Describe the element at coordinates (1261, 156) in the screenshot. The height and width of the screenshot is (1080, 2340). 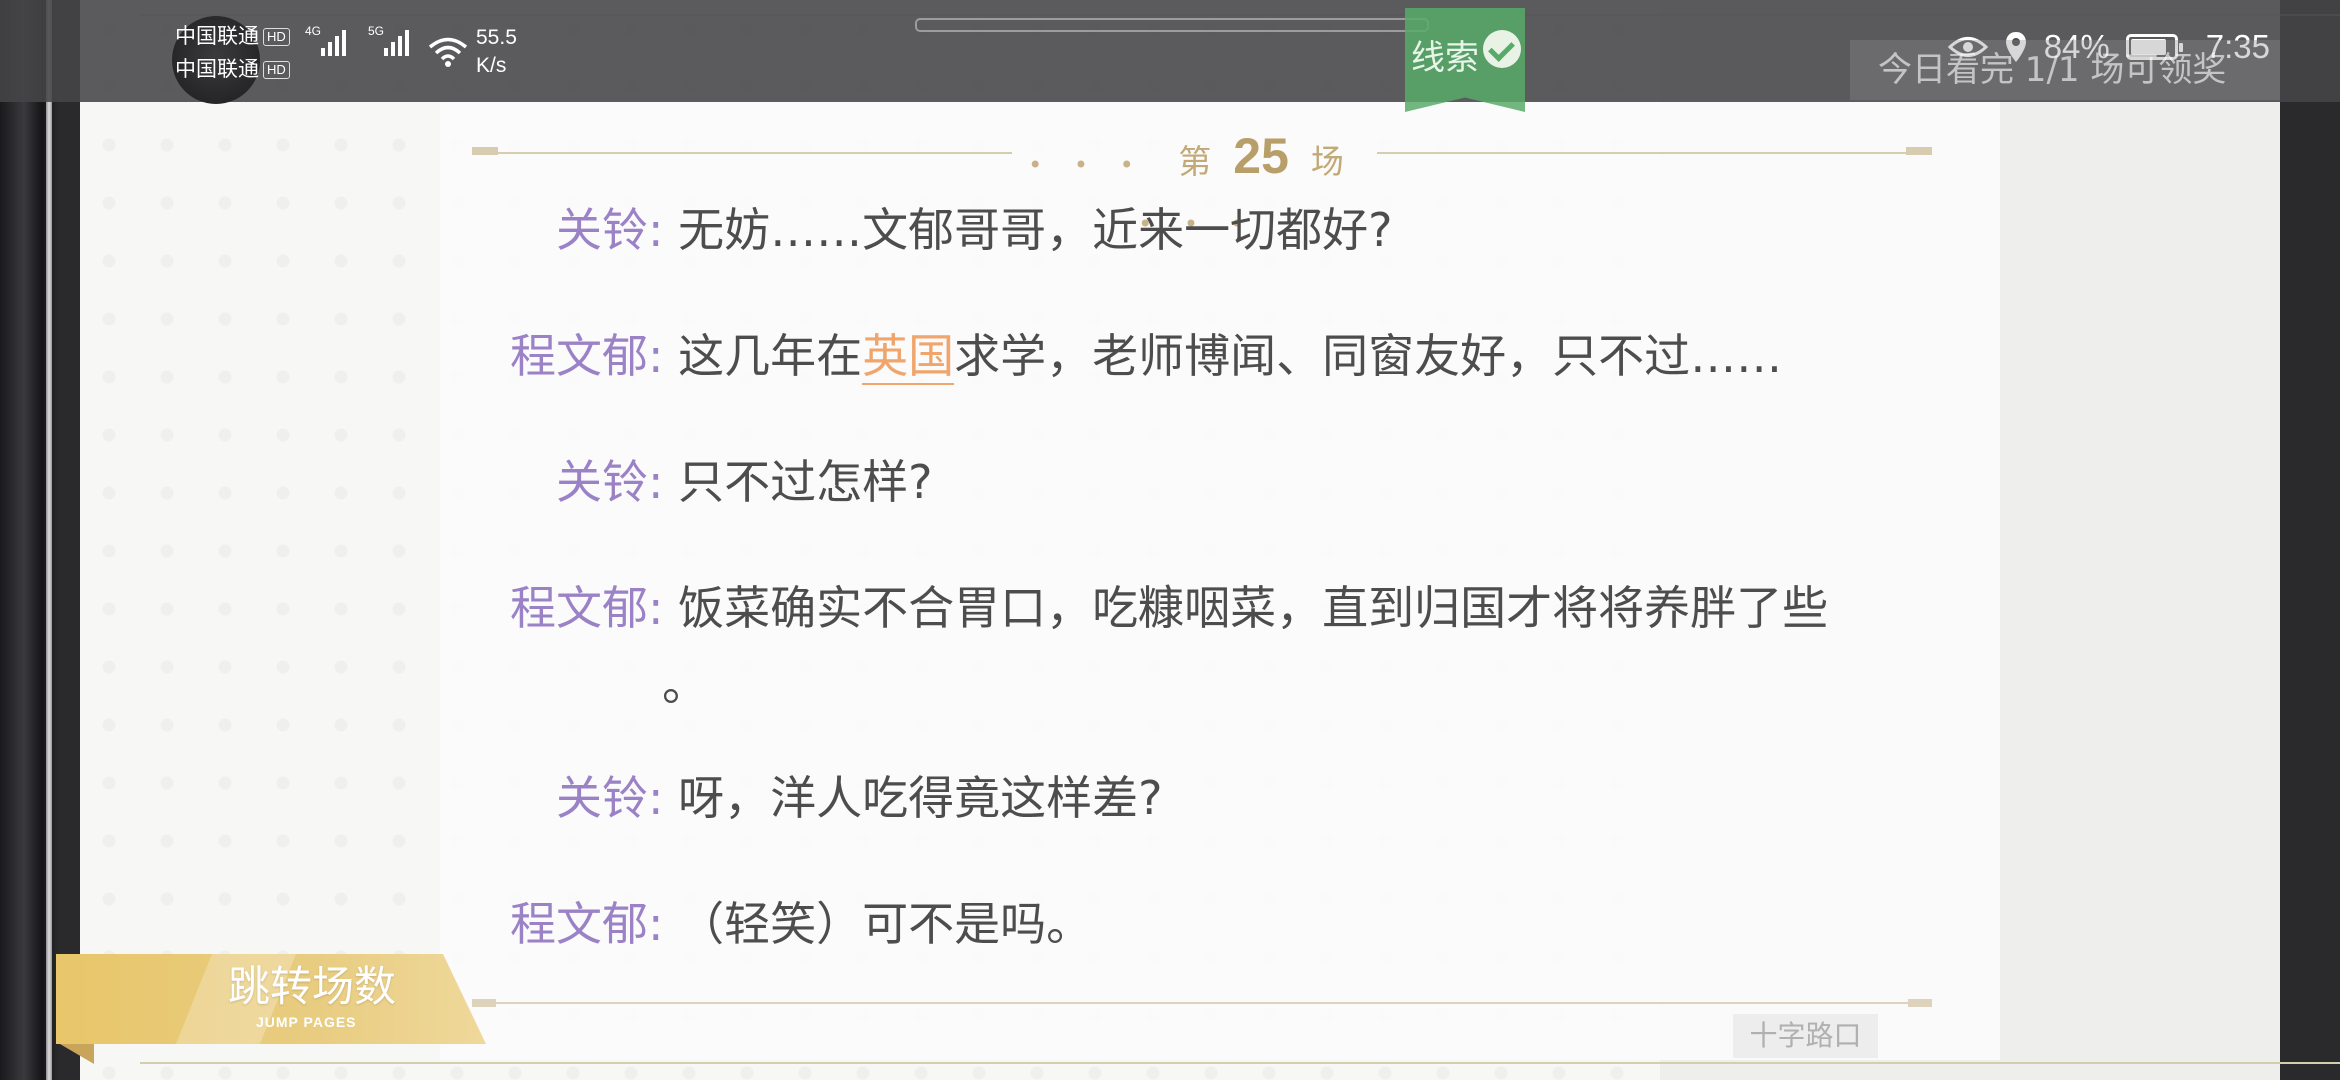
I see `scene-number: 25` at that location.